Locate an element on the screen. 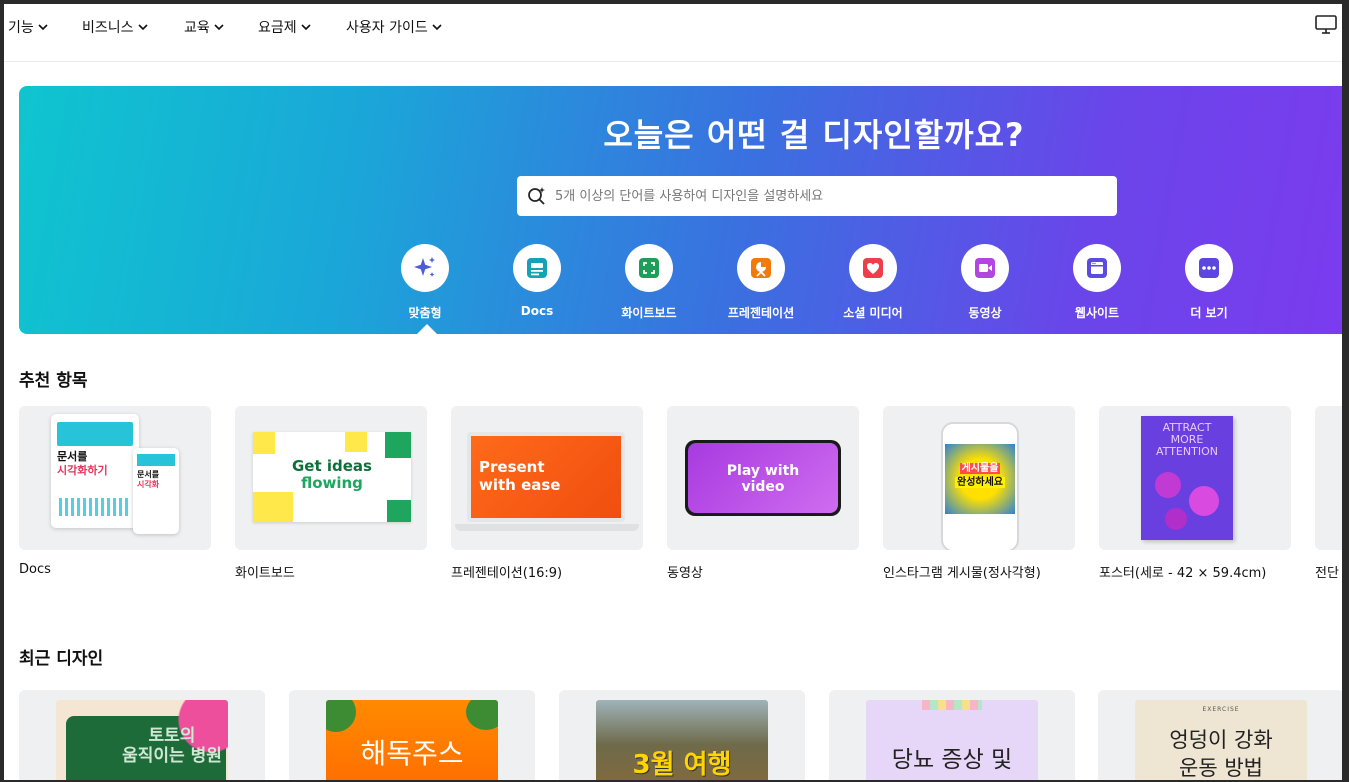  category-docs: Docs is located at coordinates (537, 281).